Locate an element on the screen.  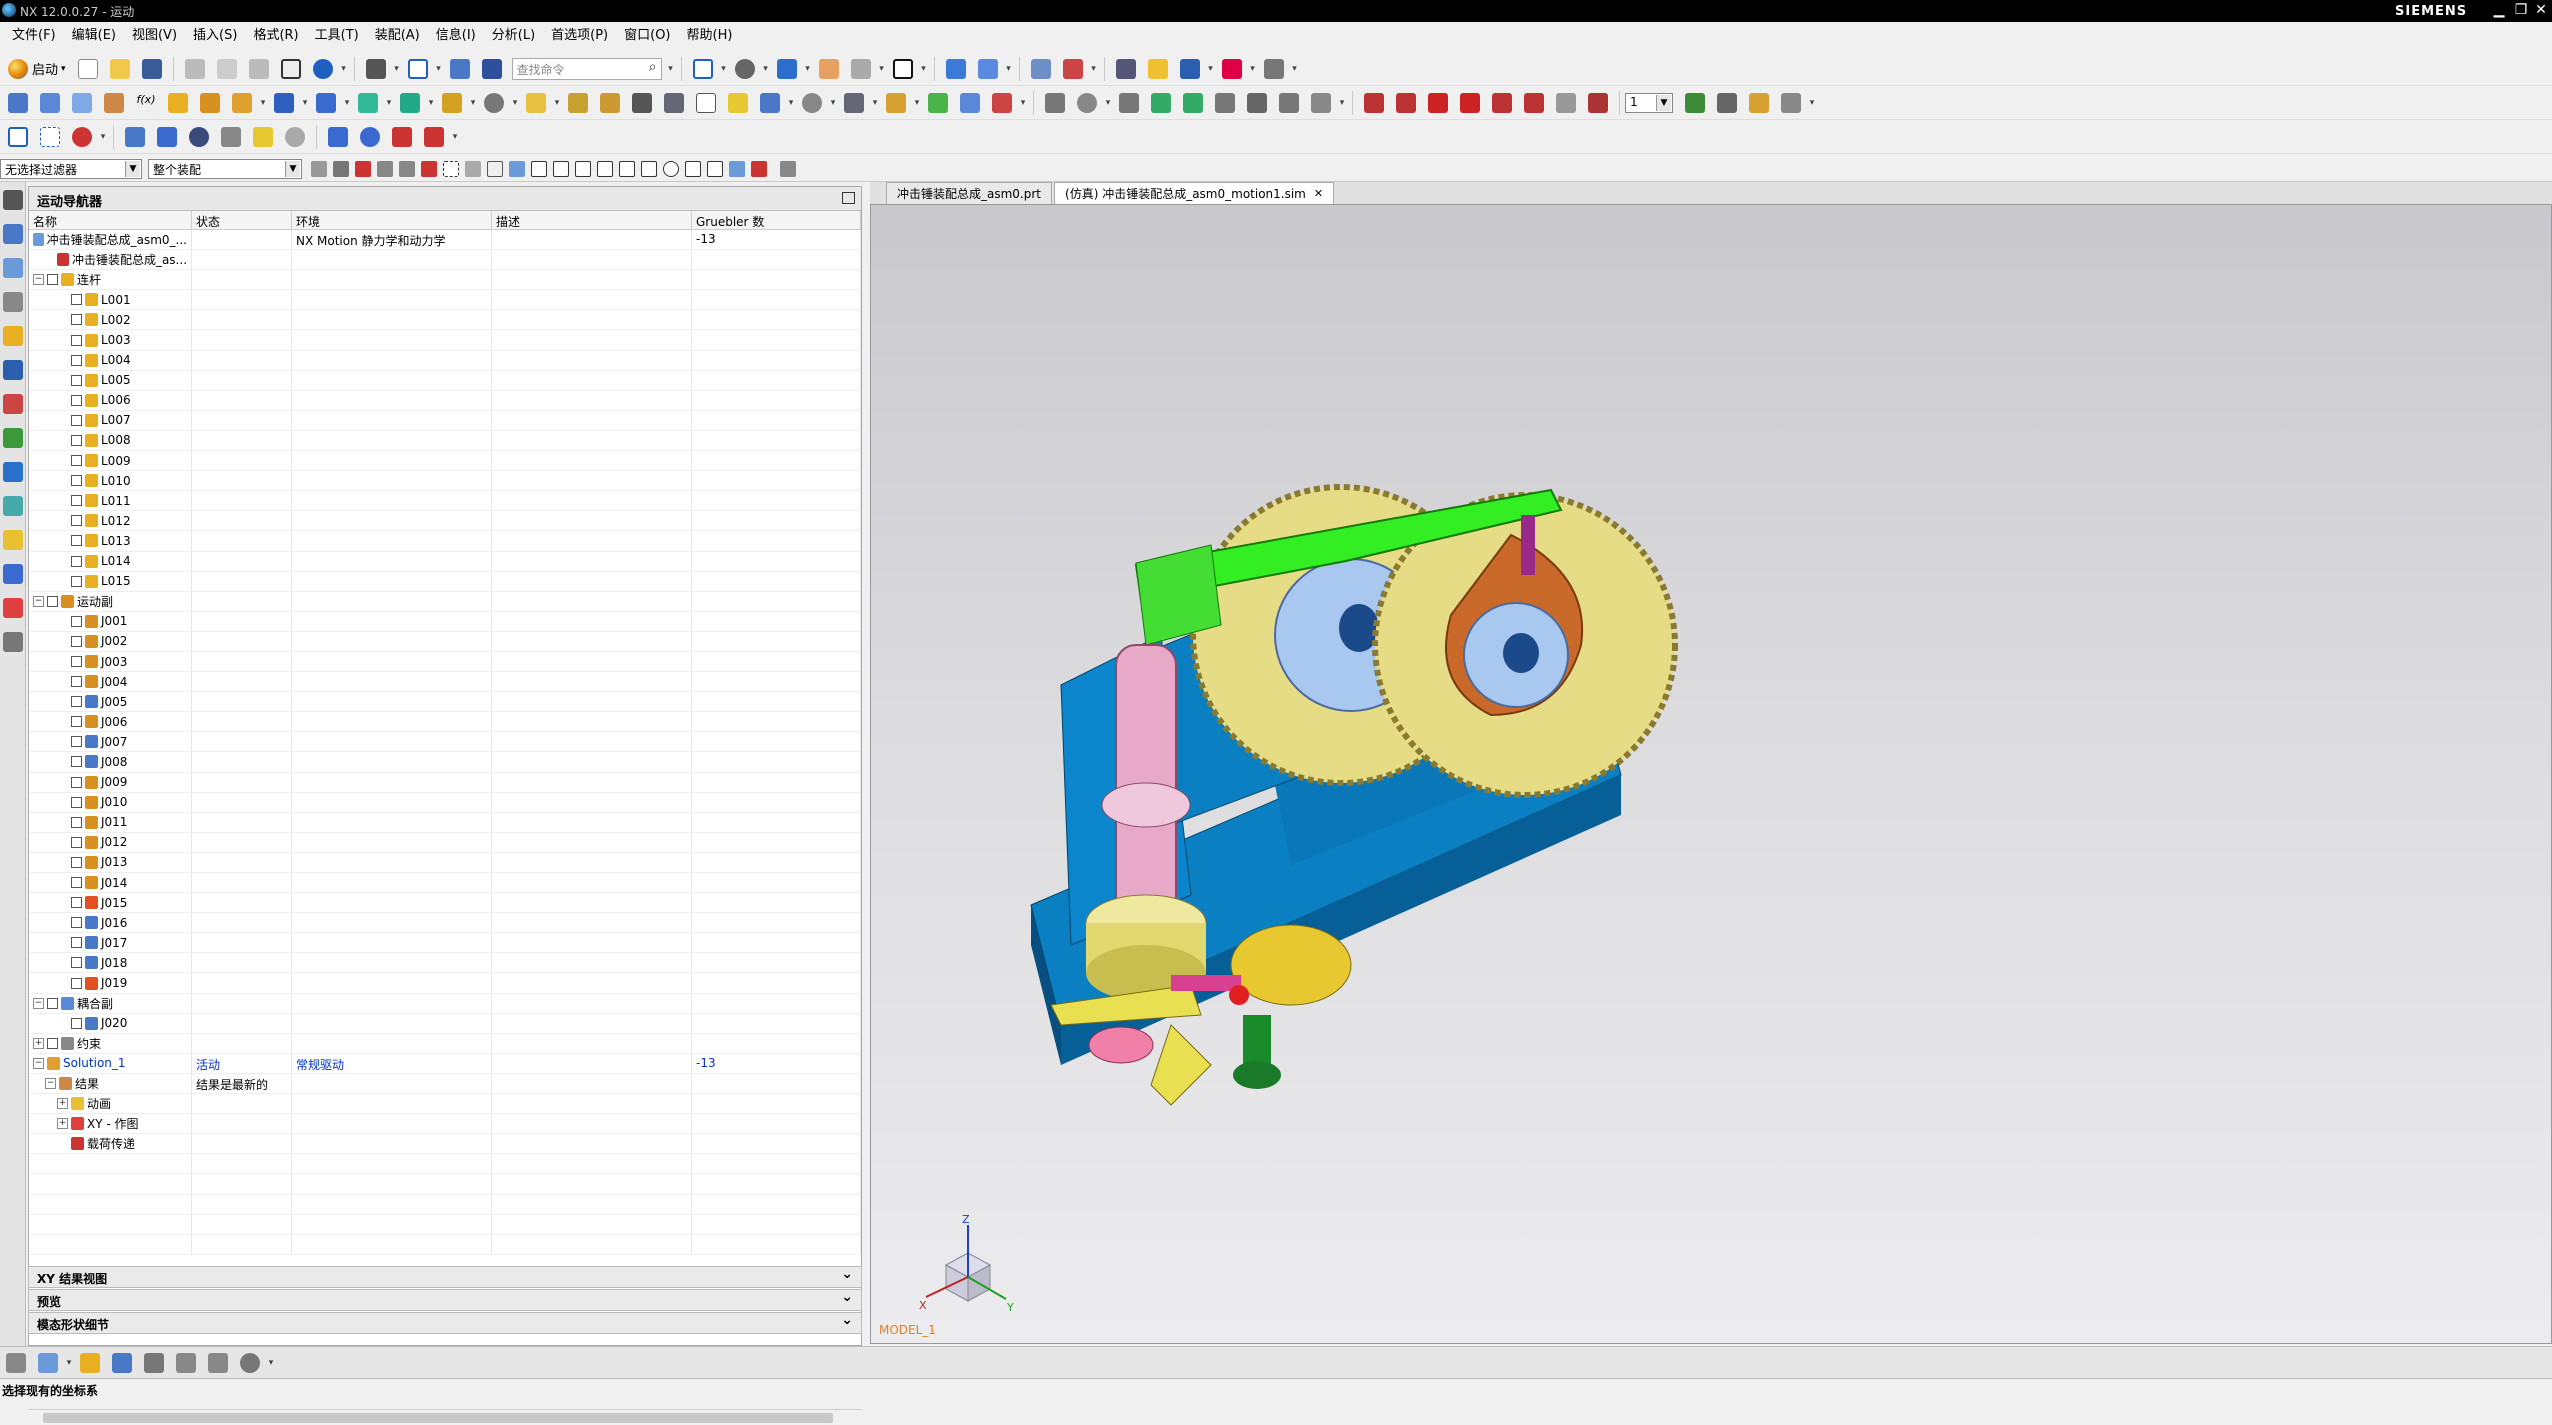
line-button is located at coordinates (338, 137).